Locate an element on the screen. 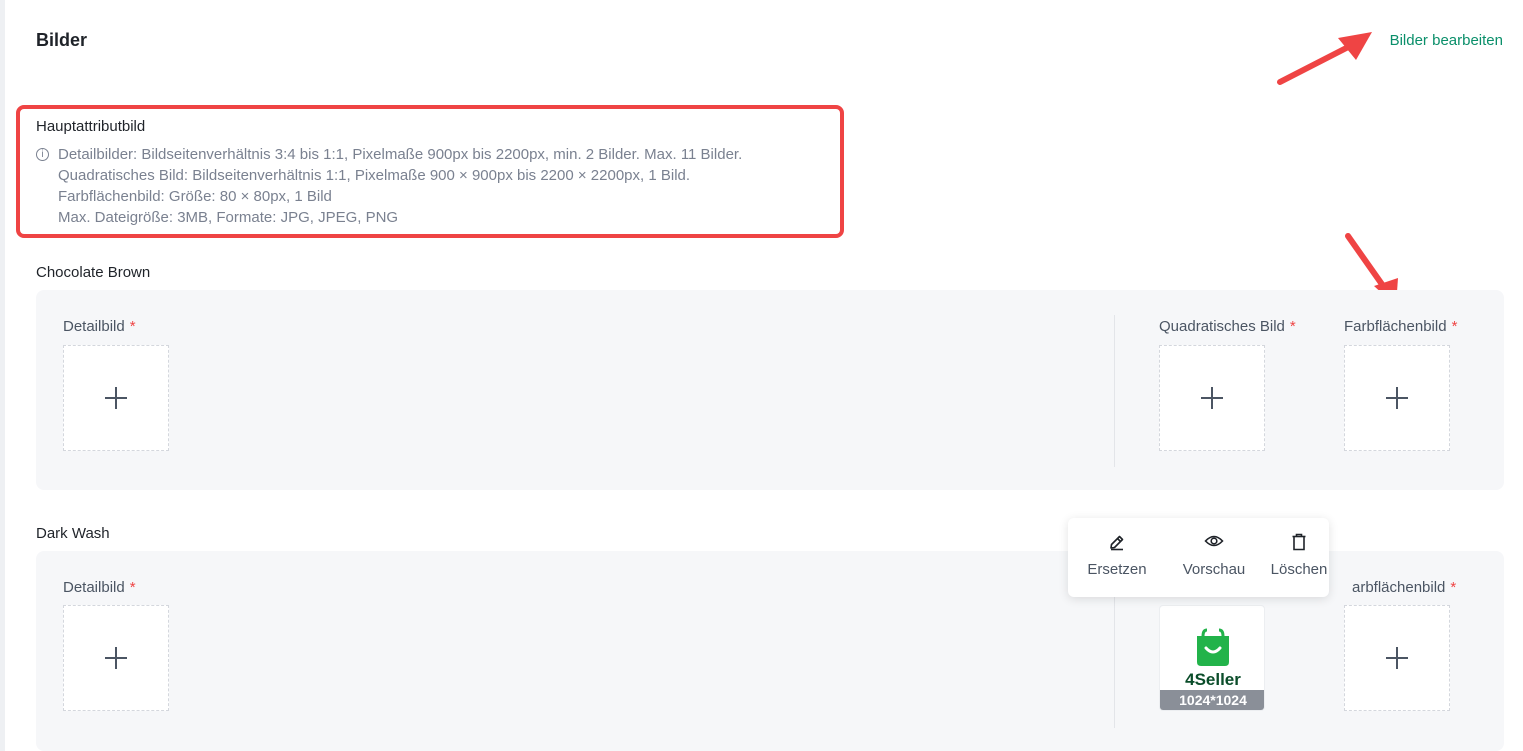  delete-button: Löschen is located at coordinates (1299, 557).